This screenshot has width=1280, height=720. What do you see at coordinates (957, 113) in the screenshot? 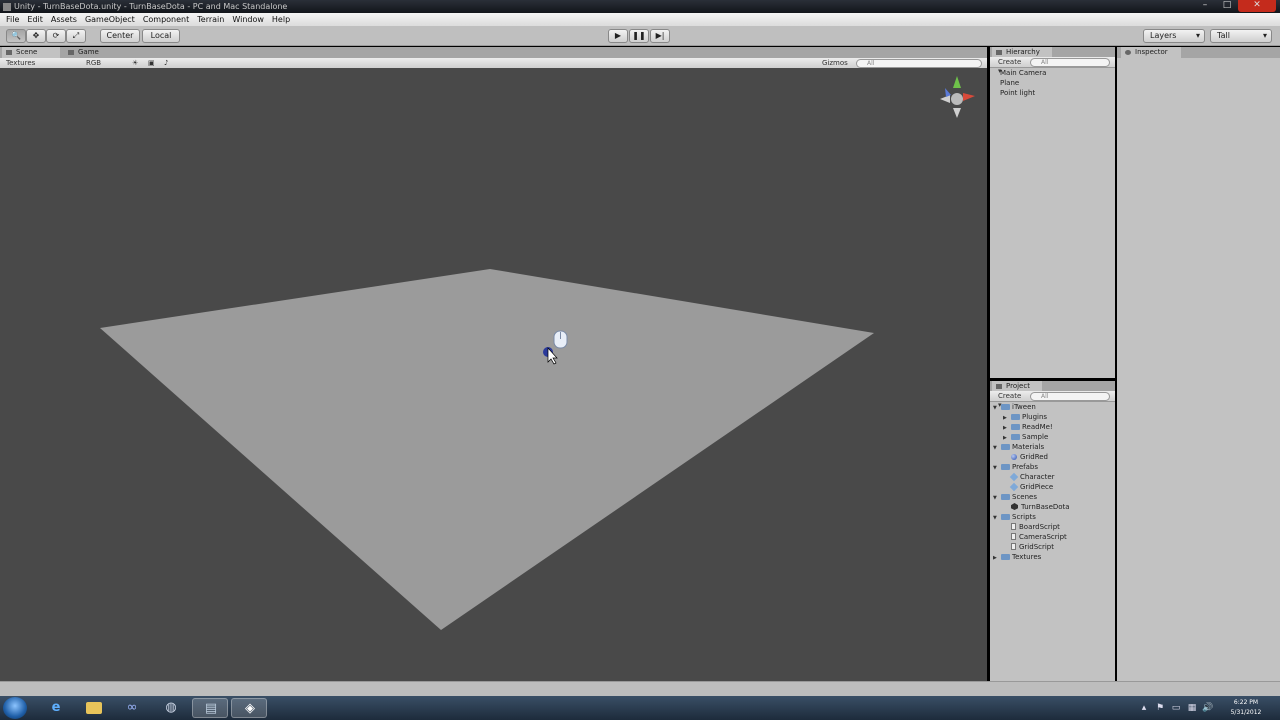
I see `gizmo-neg-y-axis` at bounding box center [957, 113].